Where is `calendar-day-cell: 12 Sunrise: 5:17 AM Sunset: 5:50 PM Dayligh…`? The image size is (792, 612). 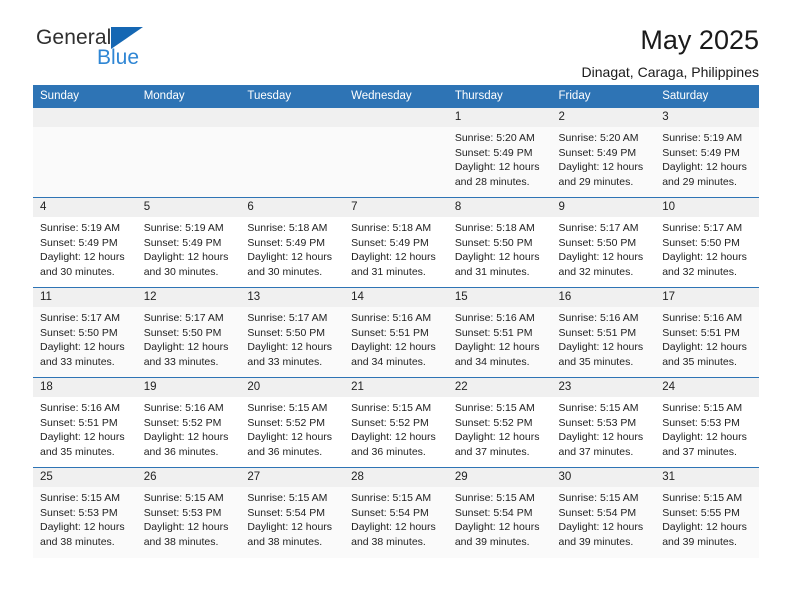 calendar-day-cell: 12 Sunrise: 5:17 AM Sunset: 5:50 PM Dayligh… is located at coordinates (188, 332).